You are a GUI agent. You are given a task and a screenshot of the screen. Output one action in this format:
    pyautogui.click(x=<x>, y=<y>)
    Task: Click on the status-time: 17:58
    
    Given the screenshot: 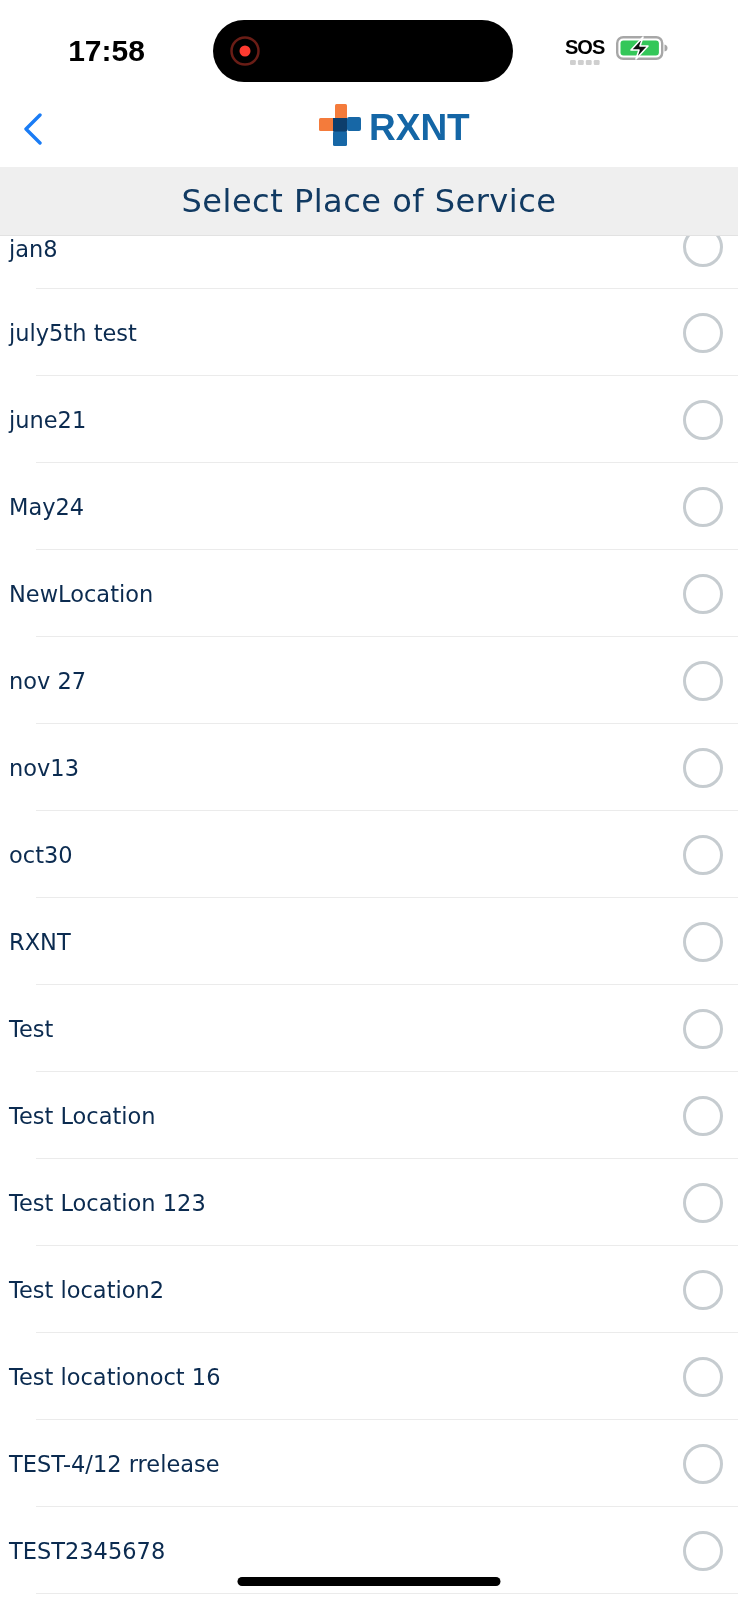 What is the action you would take?
    pyautogui.click(x=106, y=51)
    